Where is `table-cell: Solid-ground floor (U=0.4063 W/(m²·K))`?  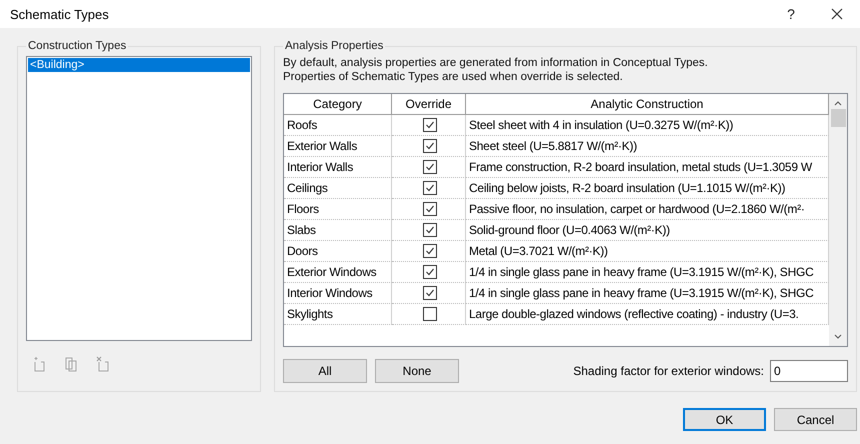
table-cell: Solid-ground floor (U=0.4063 W/(m²·K)) is located at coordinates (647, 230).